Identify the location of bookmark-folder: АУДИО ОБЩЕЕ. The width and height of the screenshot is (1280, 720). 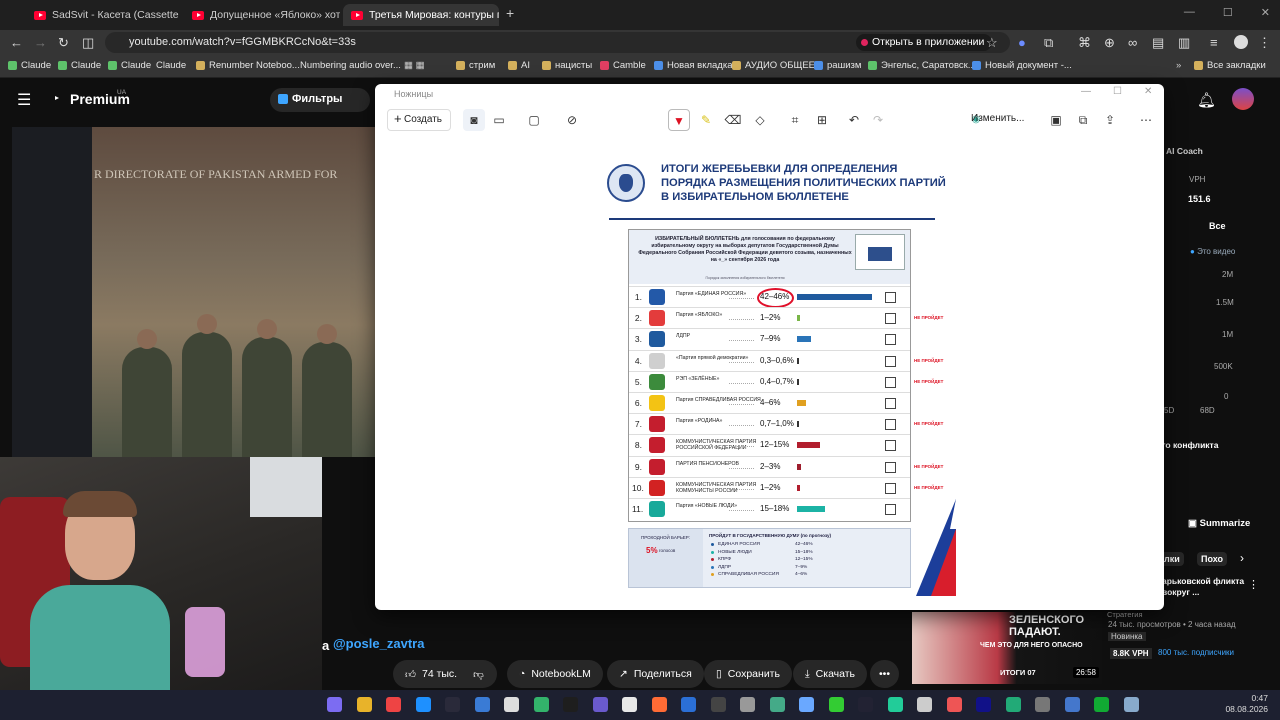
(773, 65).